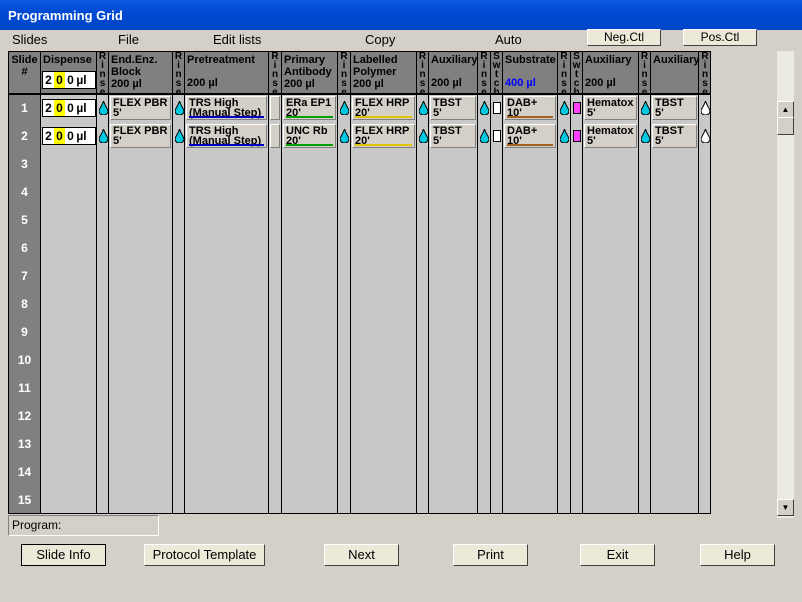 This screenshot has width=802, height=602. What do you see at coordinates (530, 109) in the screenshot?
I see `grid-cell: DAB+ 10'` at bounding box center [530, 109].